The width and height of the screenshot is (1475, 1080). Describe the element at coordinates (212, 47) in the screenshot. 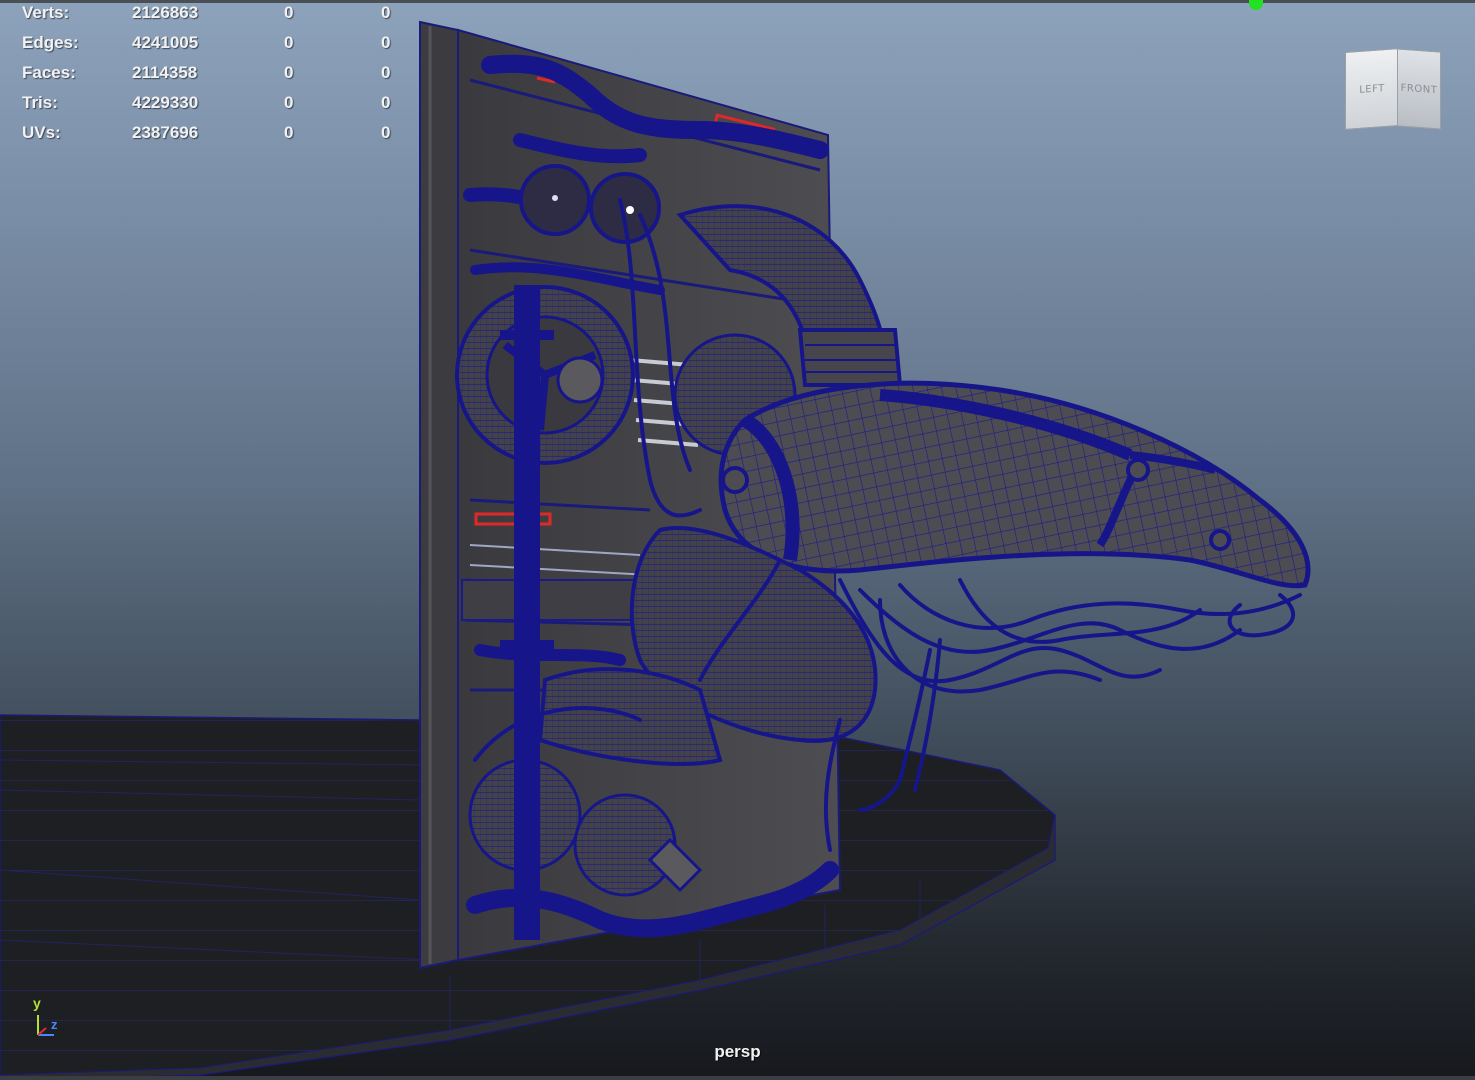

I see `hud-row-edges: Edges: 4241005 0 0` at that location.